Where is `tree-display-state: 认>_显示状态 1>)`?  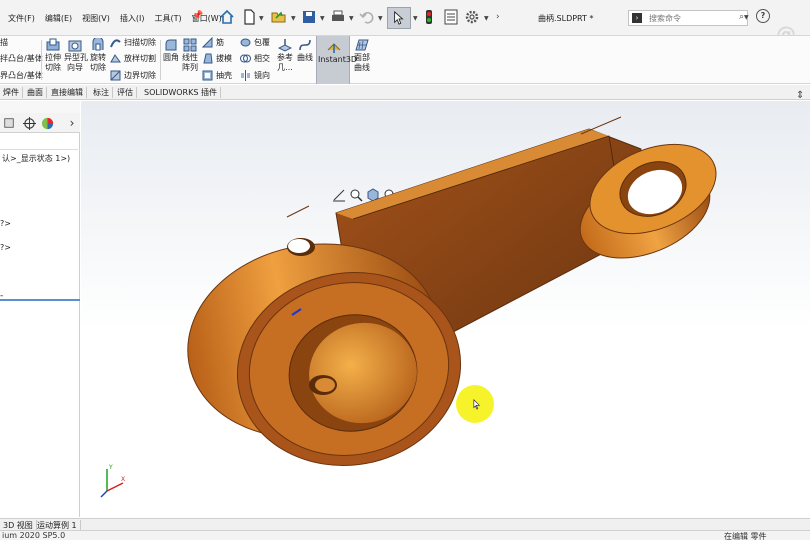 tree-display-state: 认>_显示状态 1>) is located at coordinates (36, 158).